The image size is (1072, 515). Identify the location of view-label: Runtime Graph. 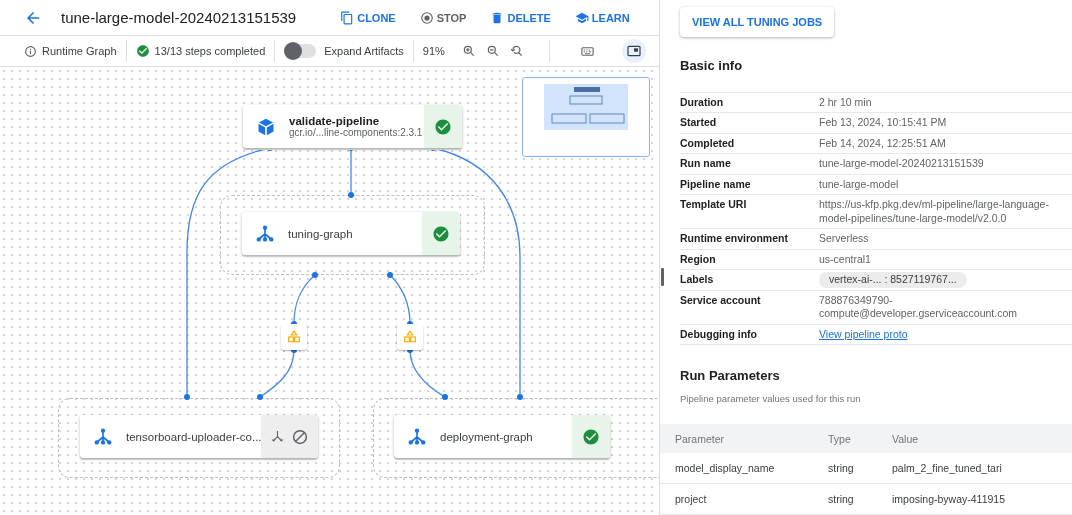
(79, 51).